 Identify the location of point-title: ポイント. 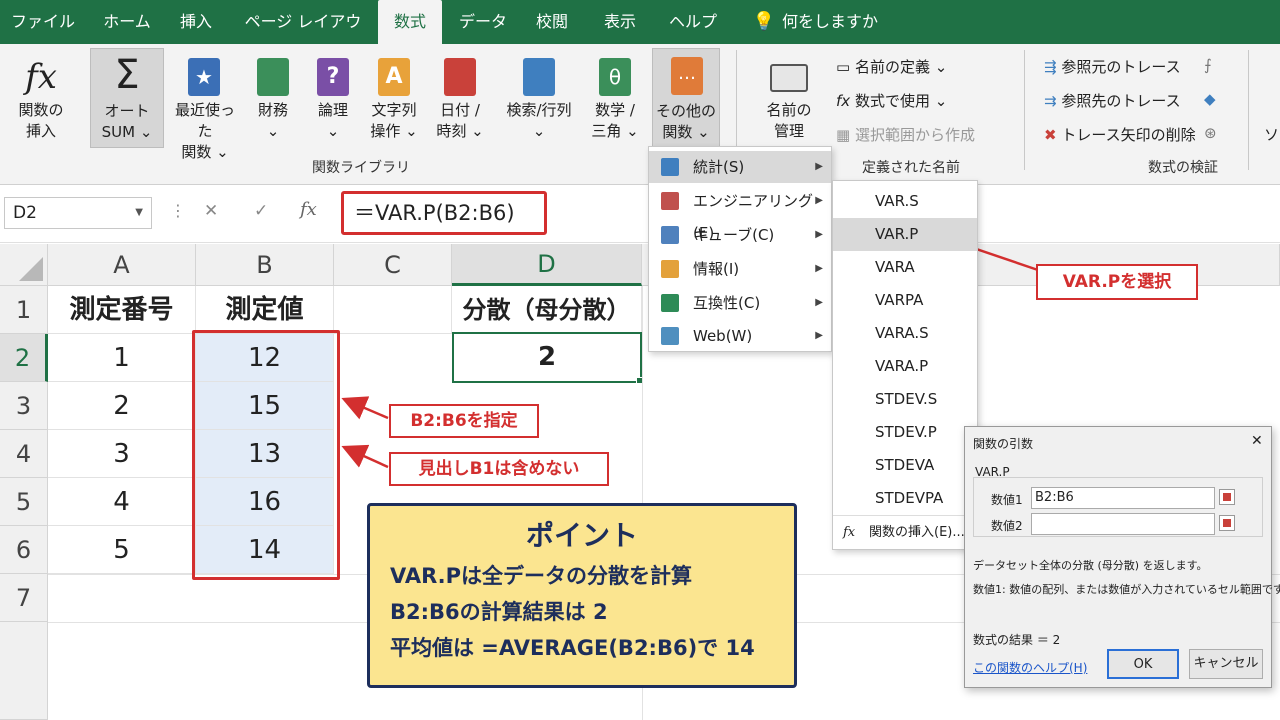
(581, 535).